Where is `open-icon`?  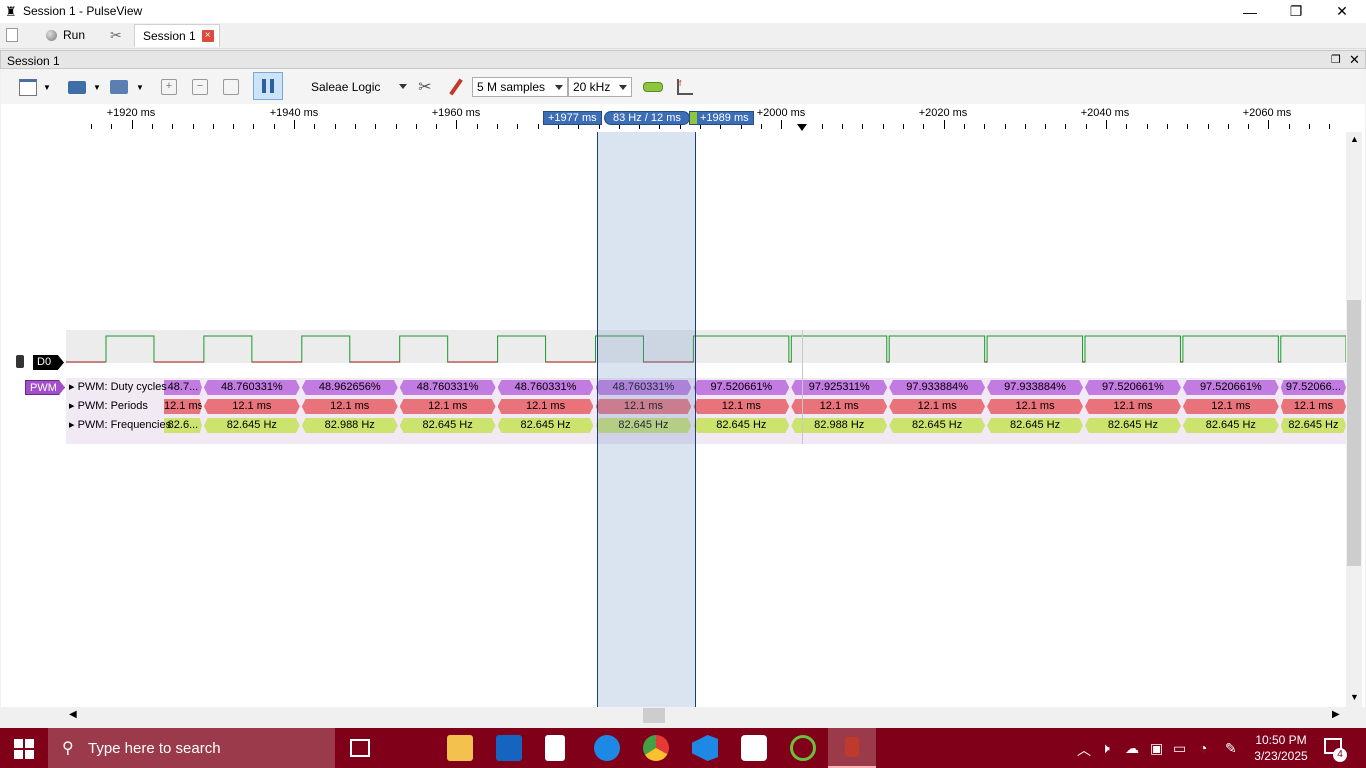
open-icon is located at coordinates (77, 87).